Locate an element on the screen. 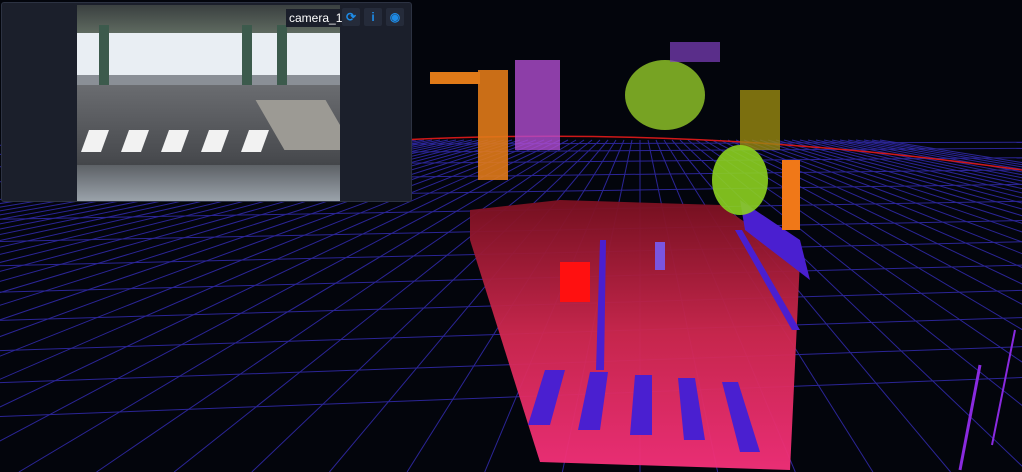  info-icon: i is located at coordinates (373, 17).